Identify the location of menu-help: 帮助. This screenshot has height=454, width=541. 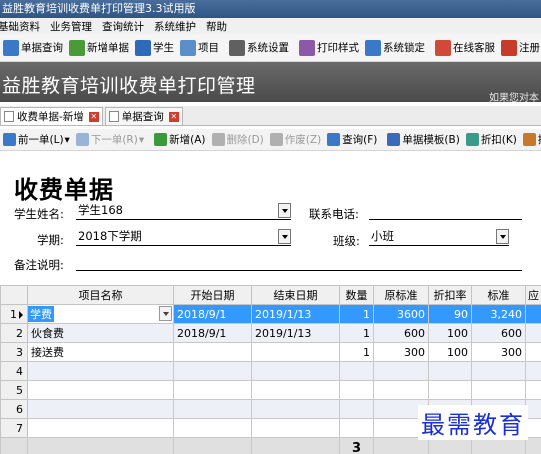
(219, 26).